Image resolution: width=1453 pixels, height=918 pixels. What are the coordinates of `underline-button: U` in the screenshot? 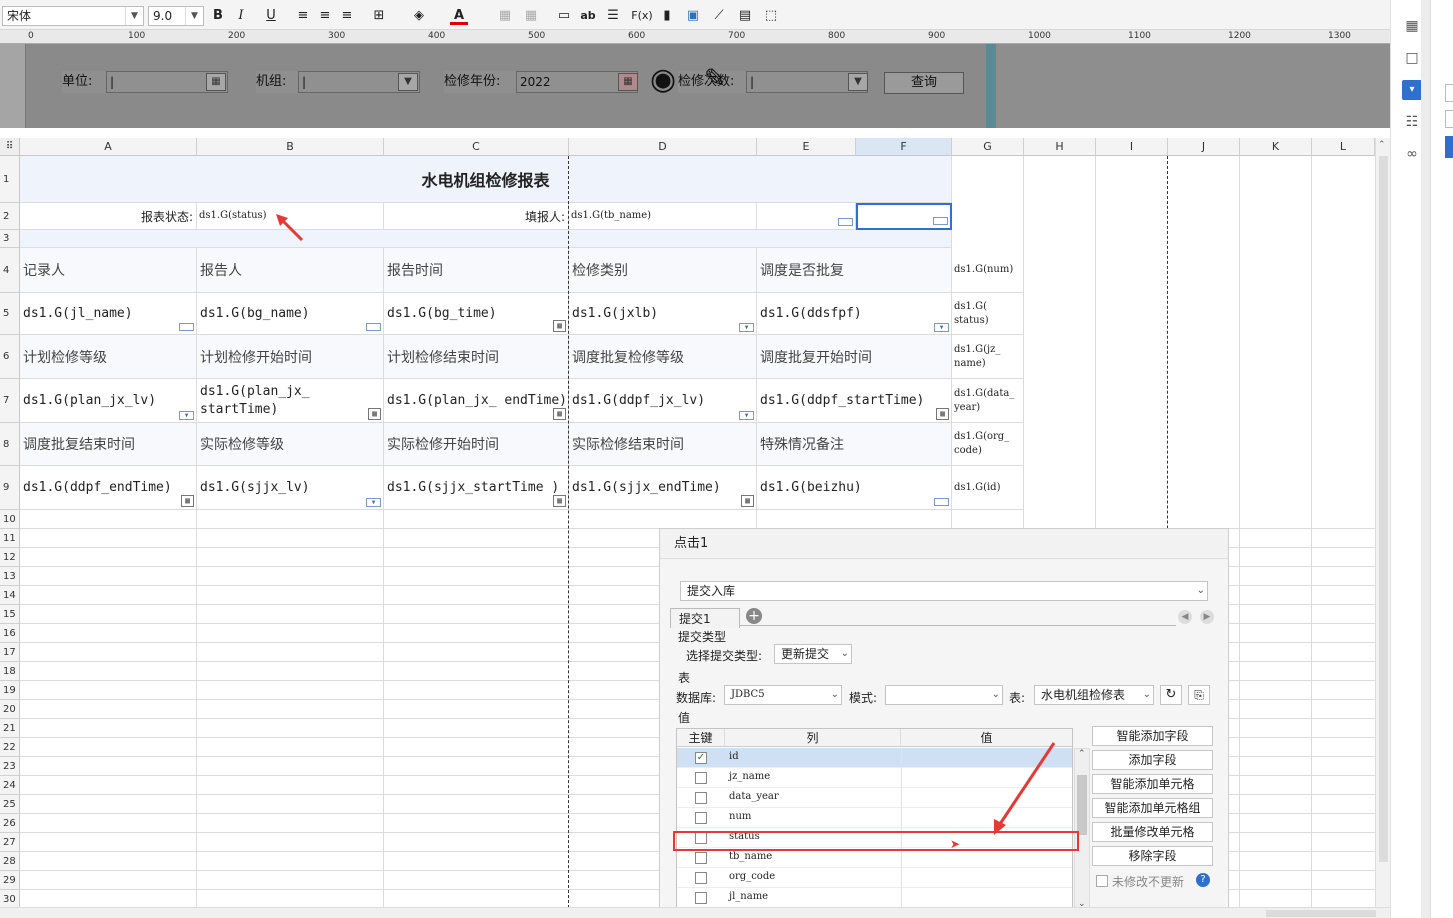 It's located at (271, 16).